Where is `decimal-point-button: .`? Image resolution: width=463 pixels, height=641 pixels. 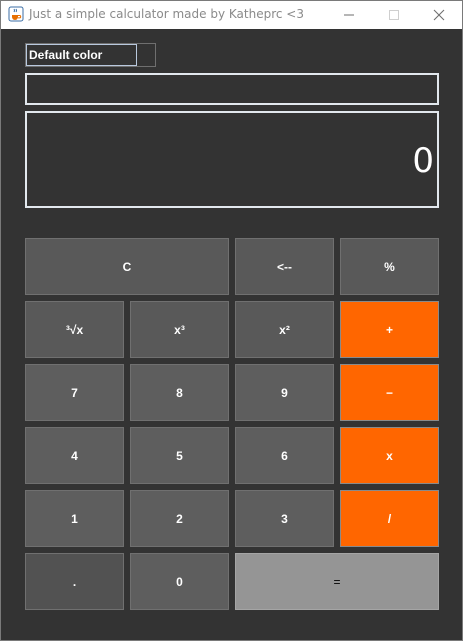
decimal-point-button: . is located at coordinates (74, 581).